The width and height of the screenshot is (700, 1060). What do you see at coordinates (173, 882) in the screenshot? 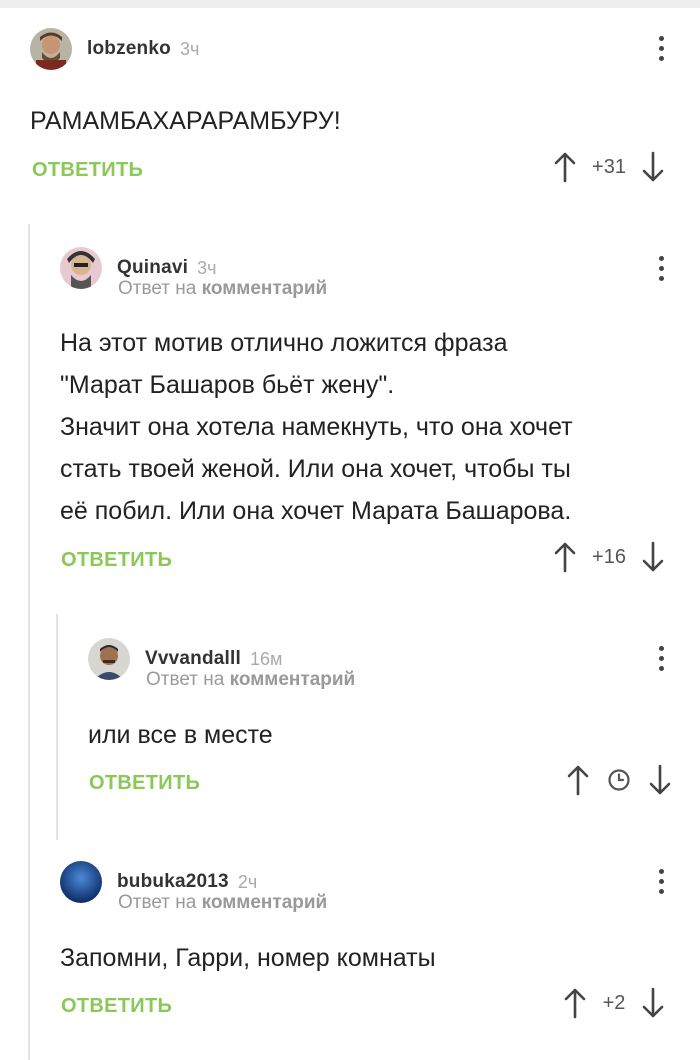
I see `author-name: bubuka2013` at bounding box center [173, 882].